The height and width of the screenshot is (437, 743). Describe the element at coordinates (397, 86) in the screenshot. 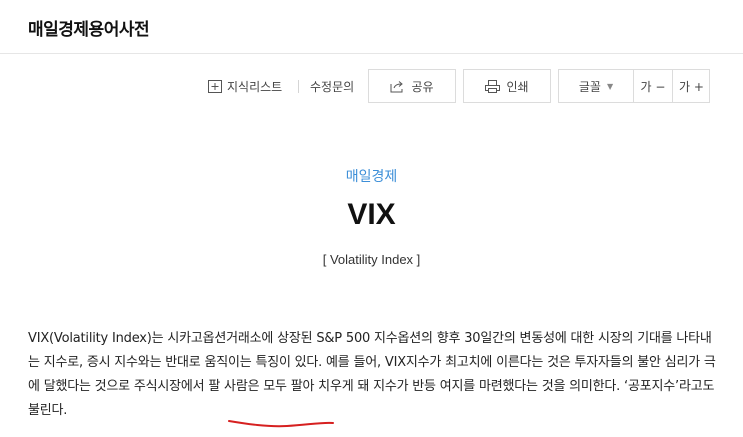

I see `share-icon` at that location.